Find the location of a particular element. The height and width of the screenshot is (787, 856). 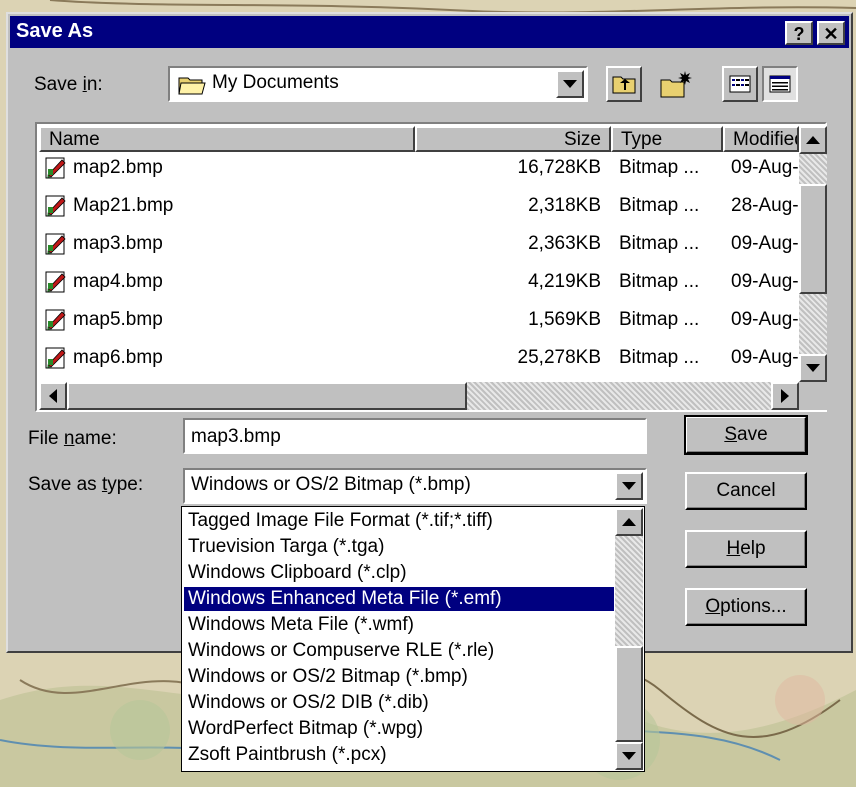

column-header-name: Name is located at coordinates (227, 139).